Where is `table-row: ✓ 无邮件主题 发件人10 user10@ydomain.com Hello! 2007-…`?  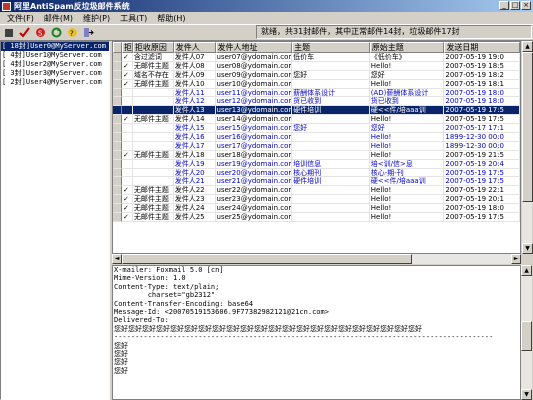
table-row: ✓ 无邮件主题 发件人10 user10@ydomain.com Hello! 2007-… is located at coordinates (316, 84).